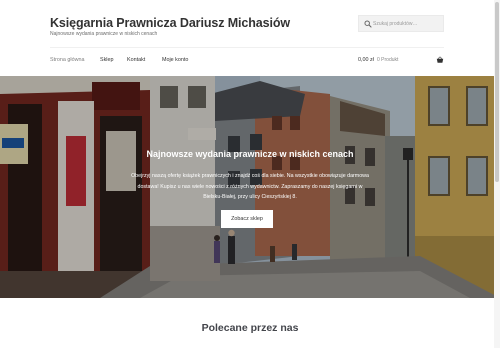 The width and height of the screenshot is (500, 348). Describe the element at coordinates (408, 24) in the screenshot. I see `search-input` at that location.